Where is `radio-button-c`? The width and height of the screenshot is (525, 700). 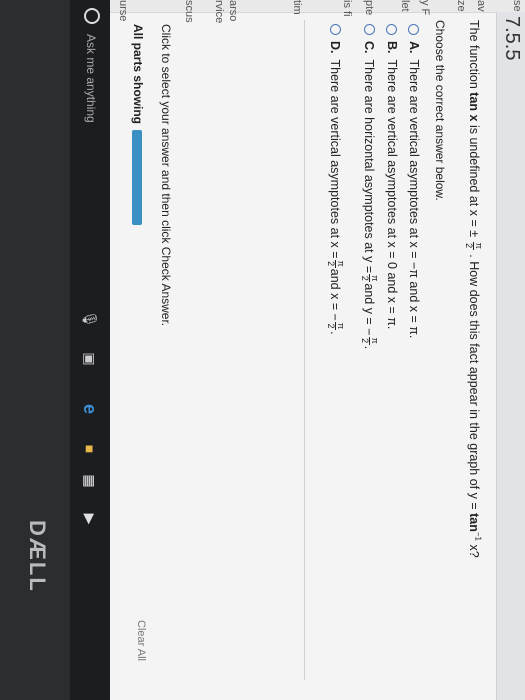 radio-button-c is located at coordinates (369, 29).